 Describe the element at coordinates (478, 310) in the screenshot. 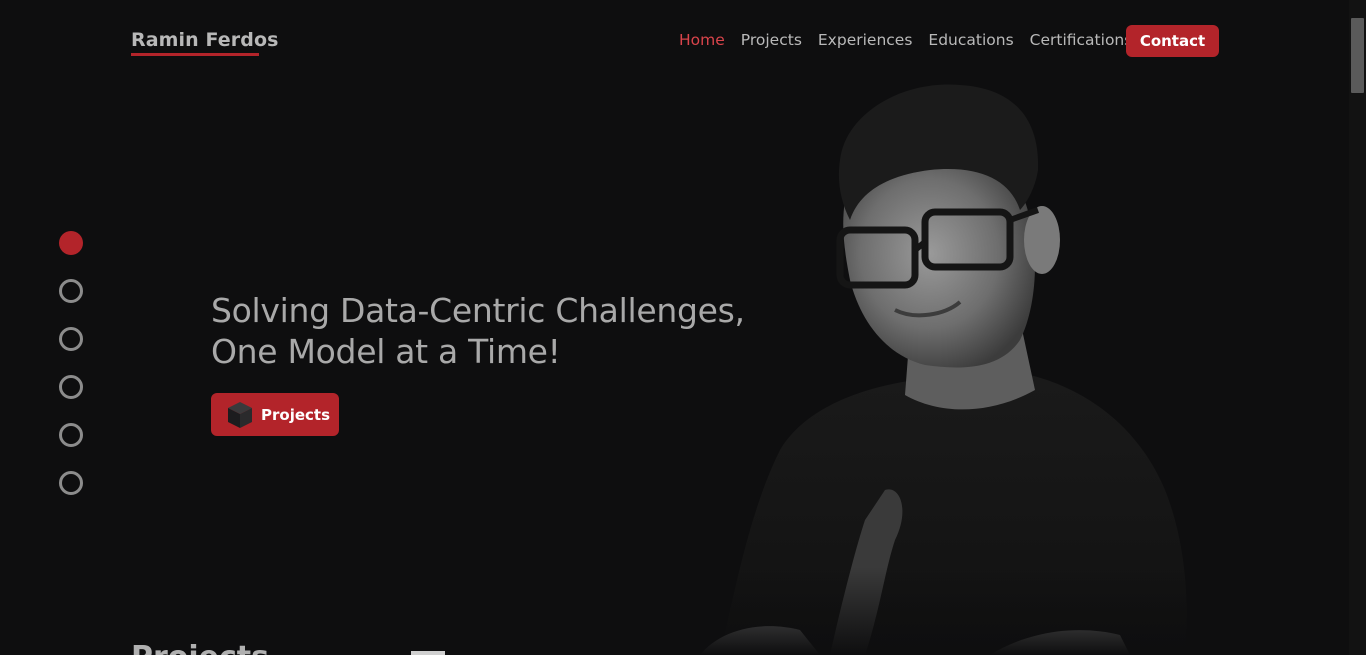

I see `hero-title-line-1: Solving Data-Centric Challenges,` at that location.